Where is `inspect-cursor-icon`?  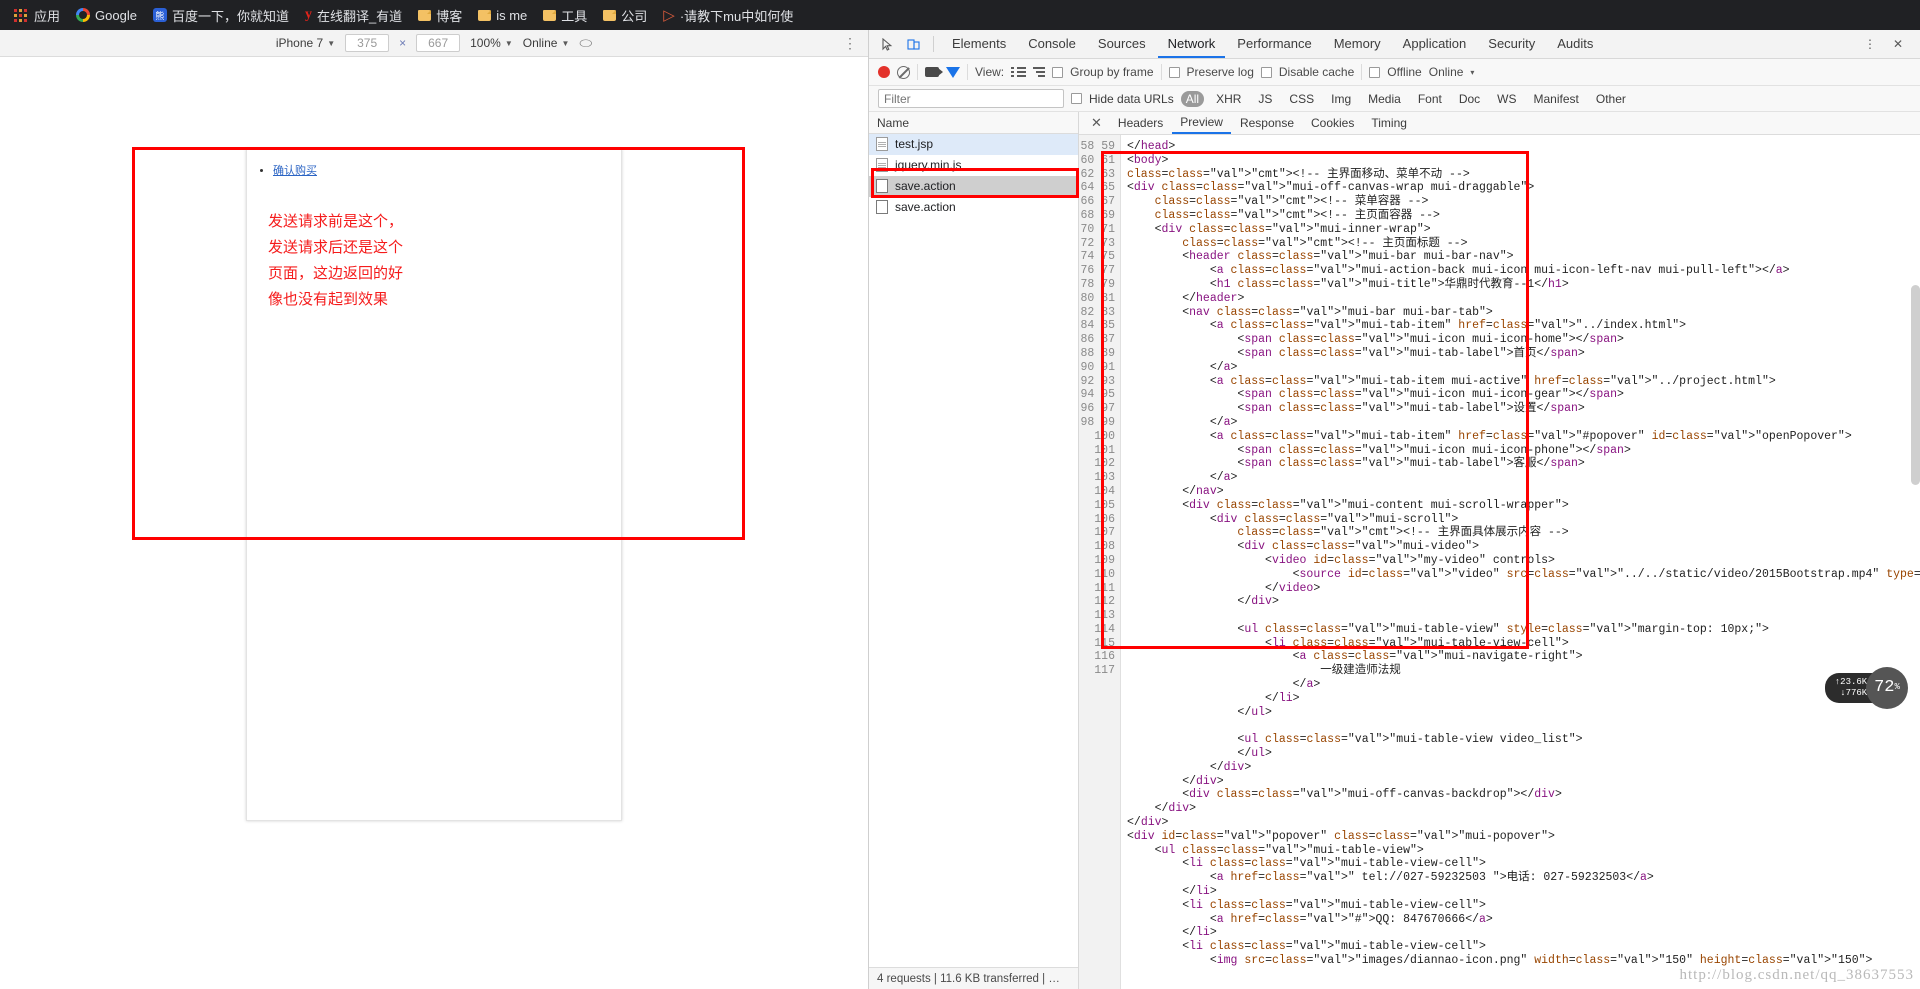
inspect-cursor-icon is located at coordinates (887, 44).